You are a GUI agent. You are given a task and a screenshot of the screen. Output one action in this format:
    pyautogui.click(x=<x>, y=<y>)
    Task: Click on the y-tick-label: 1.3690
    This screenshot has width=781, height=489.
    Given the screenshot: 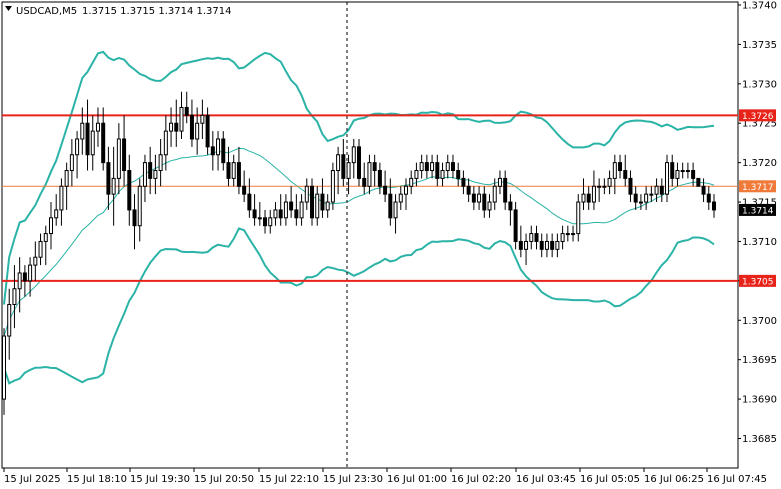 What is the action you would take?
    pyautogui.click(x=759, y=400)
    